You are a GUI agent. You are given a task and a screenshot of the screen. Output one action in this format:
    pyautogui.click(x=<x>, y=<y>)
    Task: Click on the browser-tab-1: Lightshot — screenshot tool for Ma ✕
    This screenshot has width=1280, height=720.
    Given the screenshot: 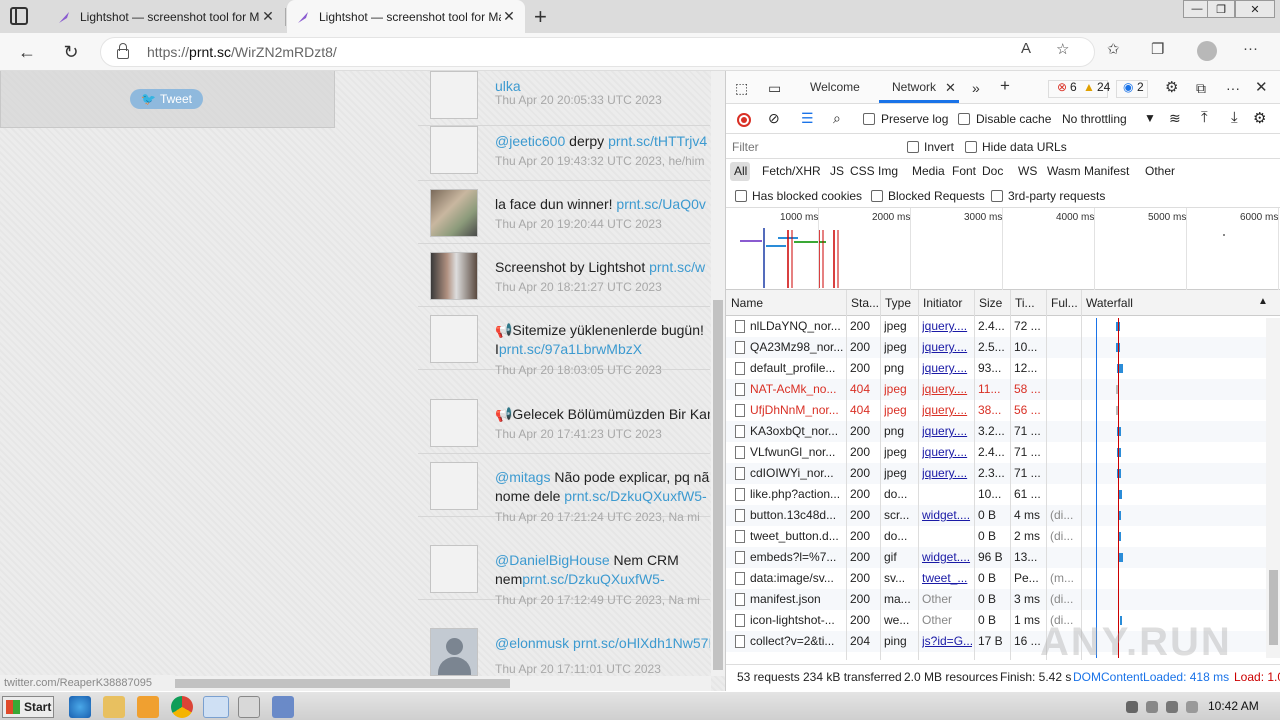 What is the action you would take?
    pyautogui.click(x=166, y=16)
    